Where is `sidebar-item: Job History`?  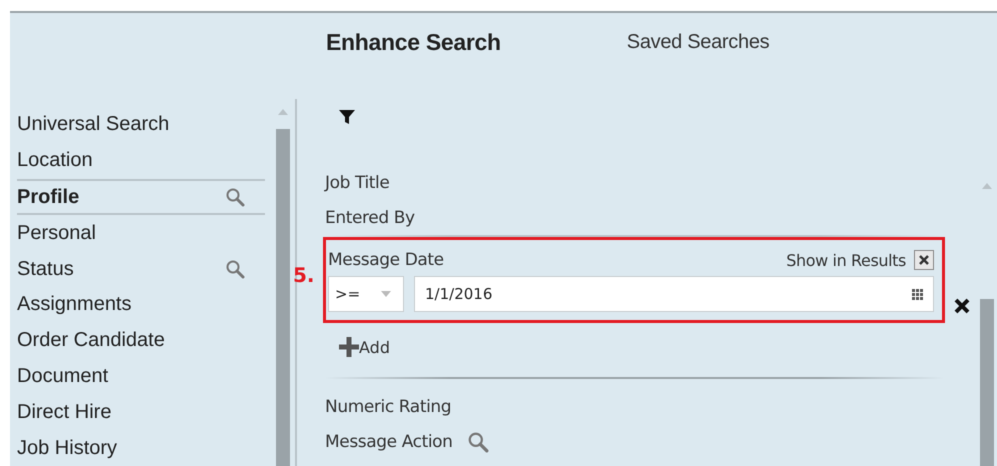 sidebar-item: Job History is located at coordinates (141, 448).